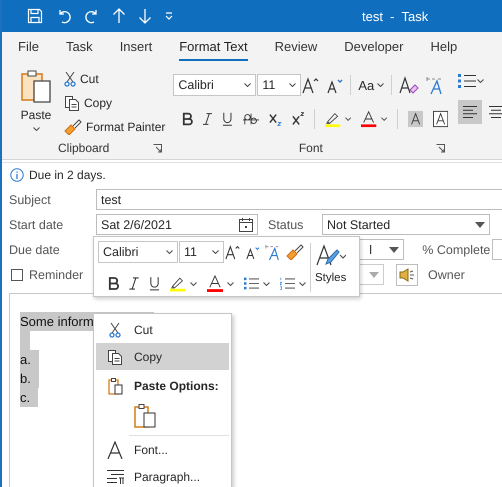 The image size is (502, 487). I want to click on numbering-icon, so click(287, 283).